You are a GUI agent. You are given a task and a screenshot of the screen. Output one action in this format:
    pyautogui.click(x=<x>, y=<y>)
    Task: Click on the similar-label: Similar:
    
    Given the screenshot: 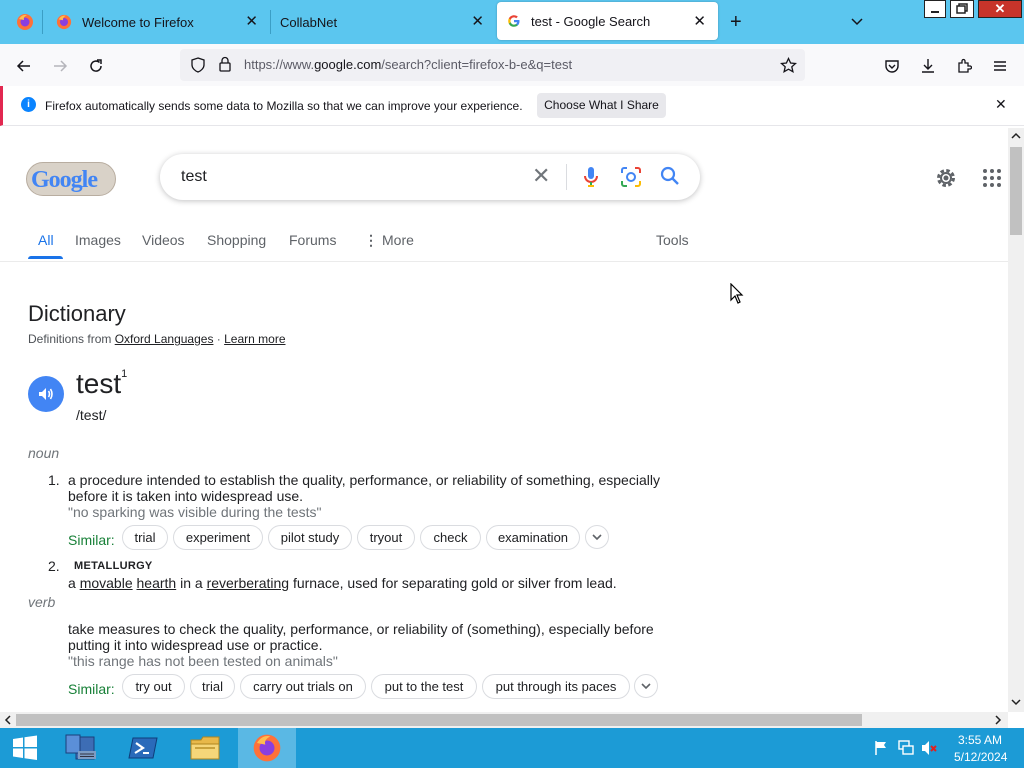 What is the action you would take?
    pyautogui.click(x=91, y=540)
    